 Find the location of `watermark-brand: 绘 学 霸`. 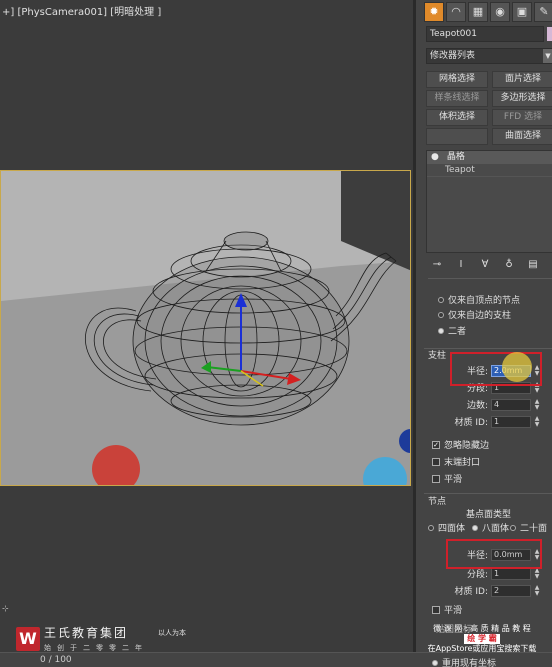

watermark-brand: 绘 学 霸 is located at coordinates (482, 639).